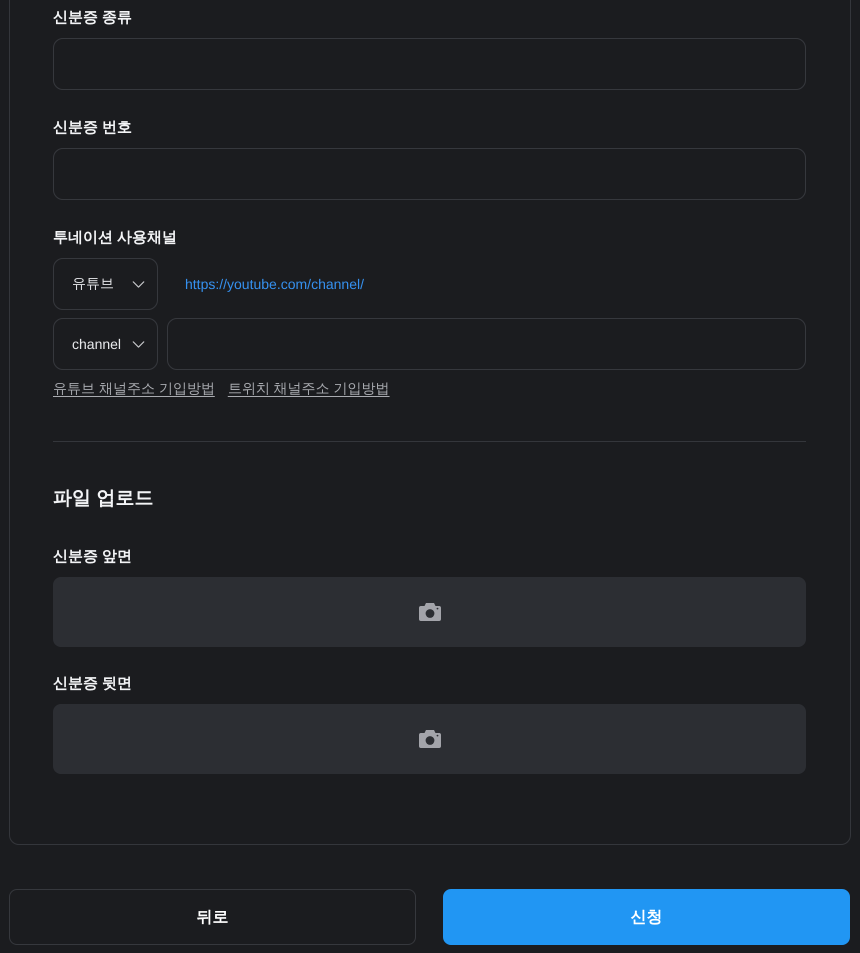 This screenshot has width=860, height=953. I want to click on url-prefix: https://youtube.com/channel/, so click(274, 284).